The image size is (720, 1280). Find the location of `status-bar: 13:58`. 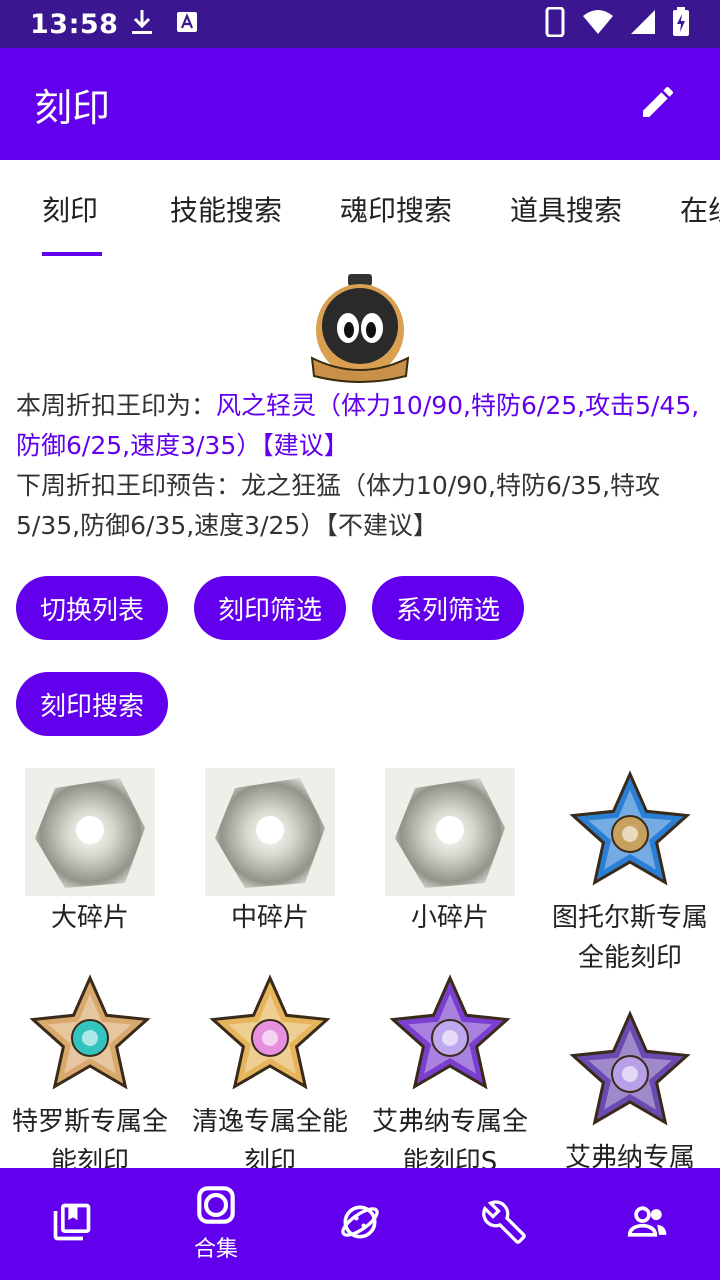

status-bar: 13:58 is located at coordinates (360, 24).